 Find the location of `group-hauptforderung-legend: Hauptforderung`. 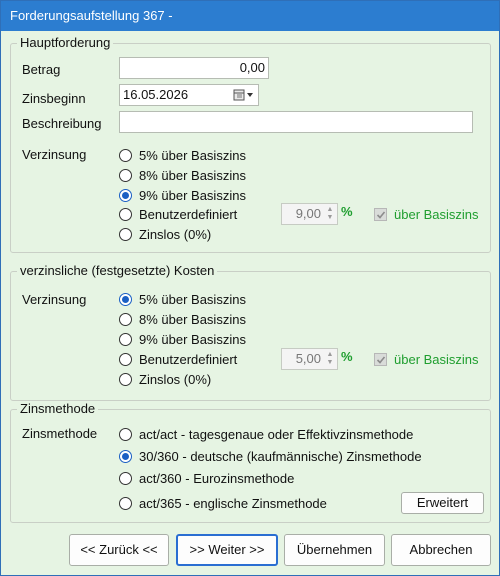

group-hauptforderung-legend: Hauptforderung is located at coordinates (65, 42).